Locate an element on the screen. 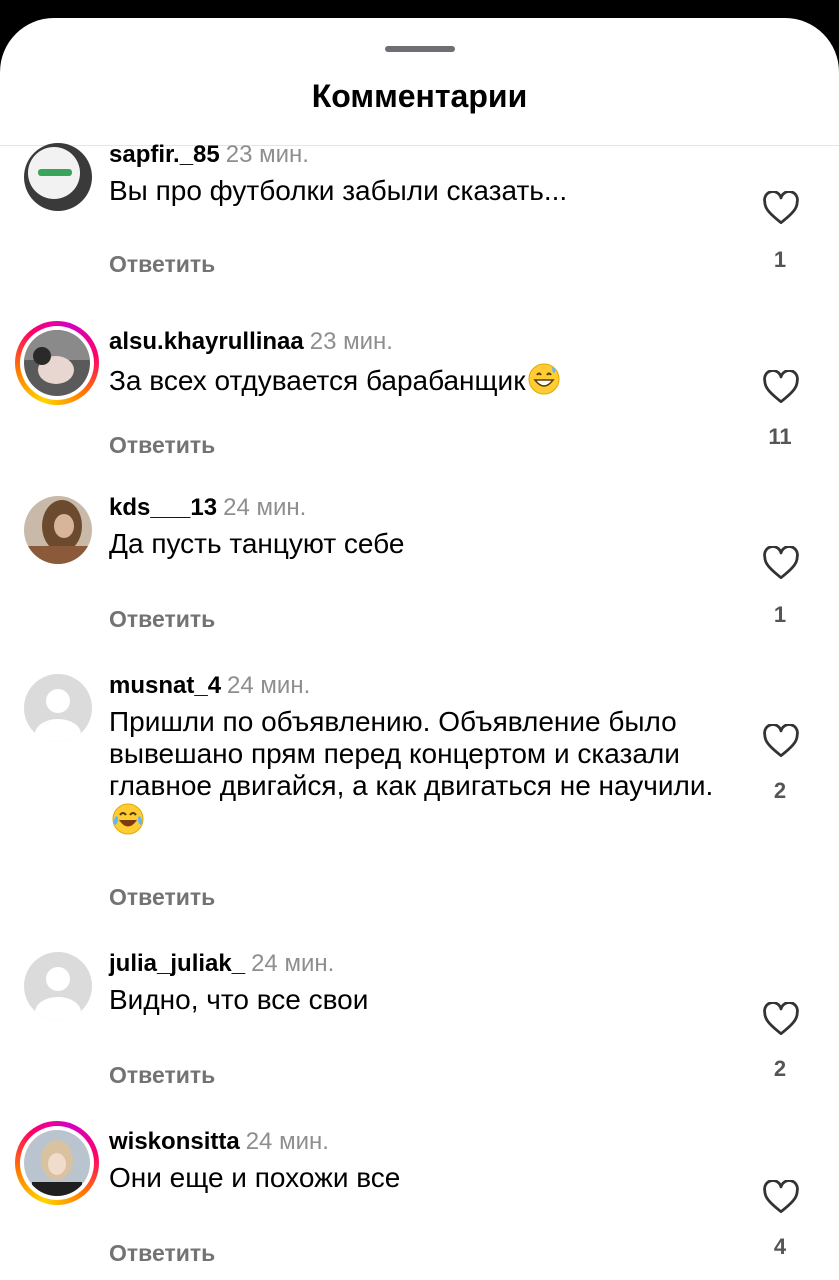 Image resolution: width=839 pixels, height=1280 pixels. comment-text-content: Они еще и похожи все is located at coordinates (255, 1177).